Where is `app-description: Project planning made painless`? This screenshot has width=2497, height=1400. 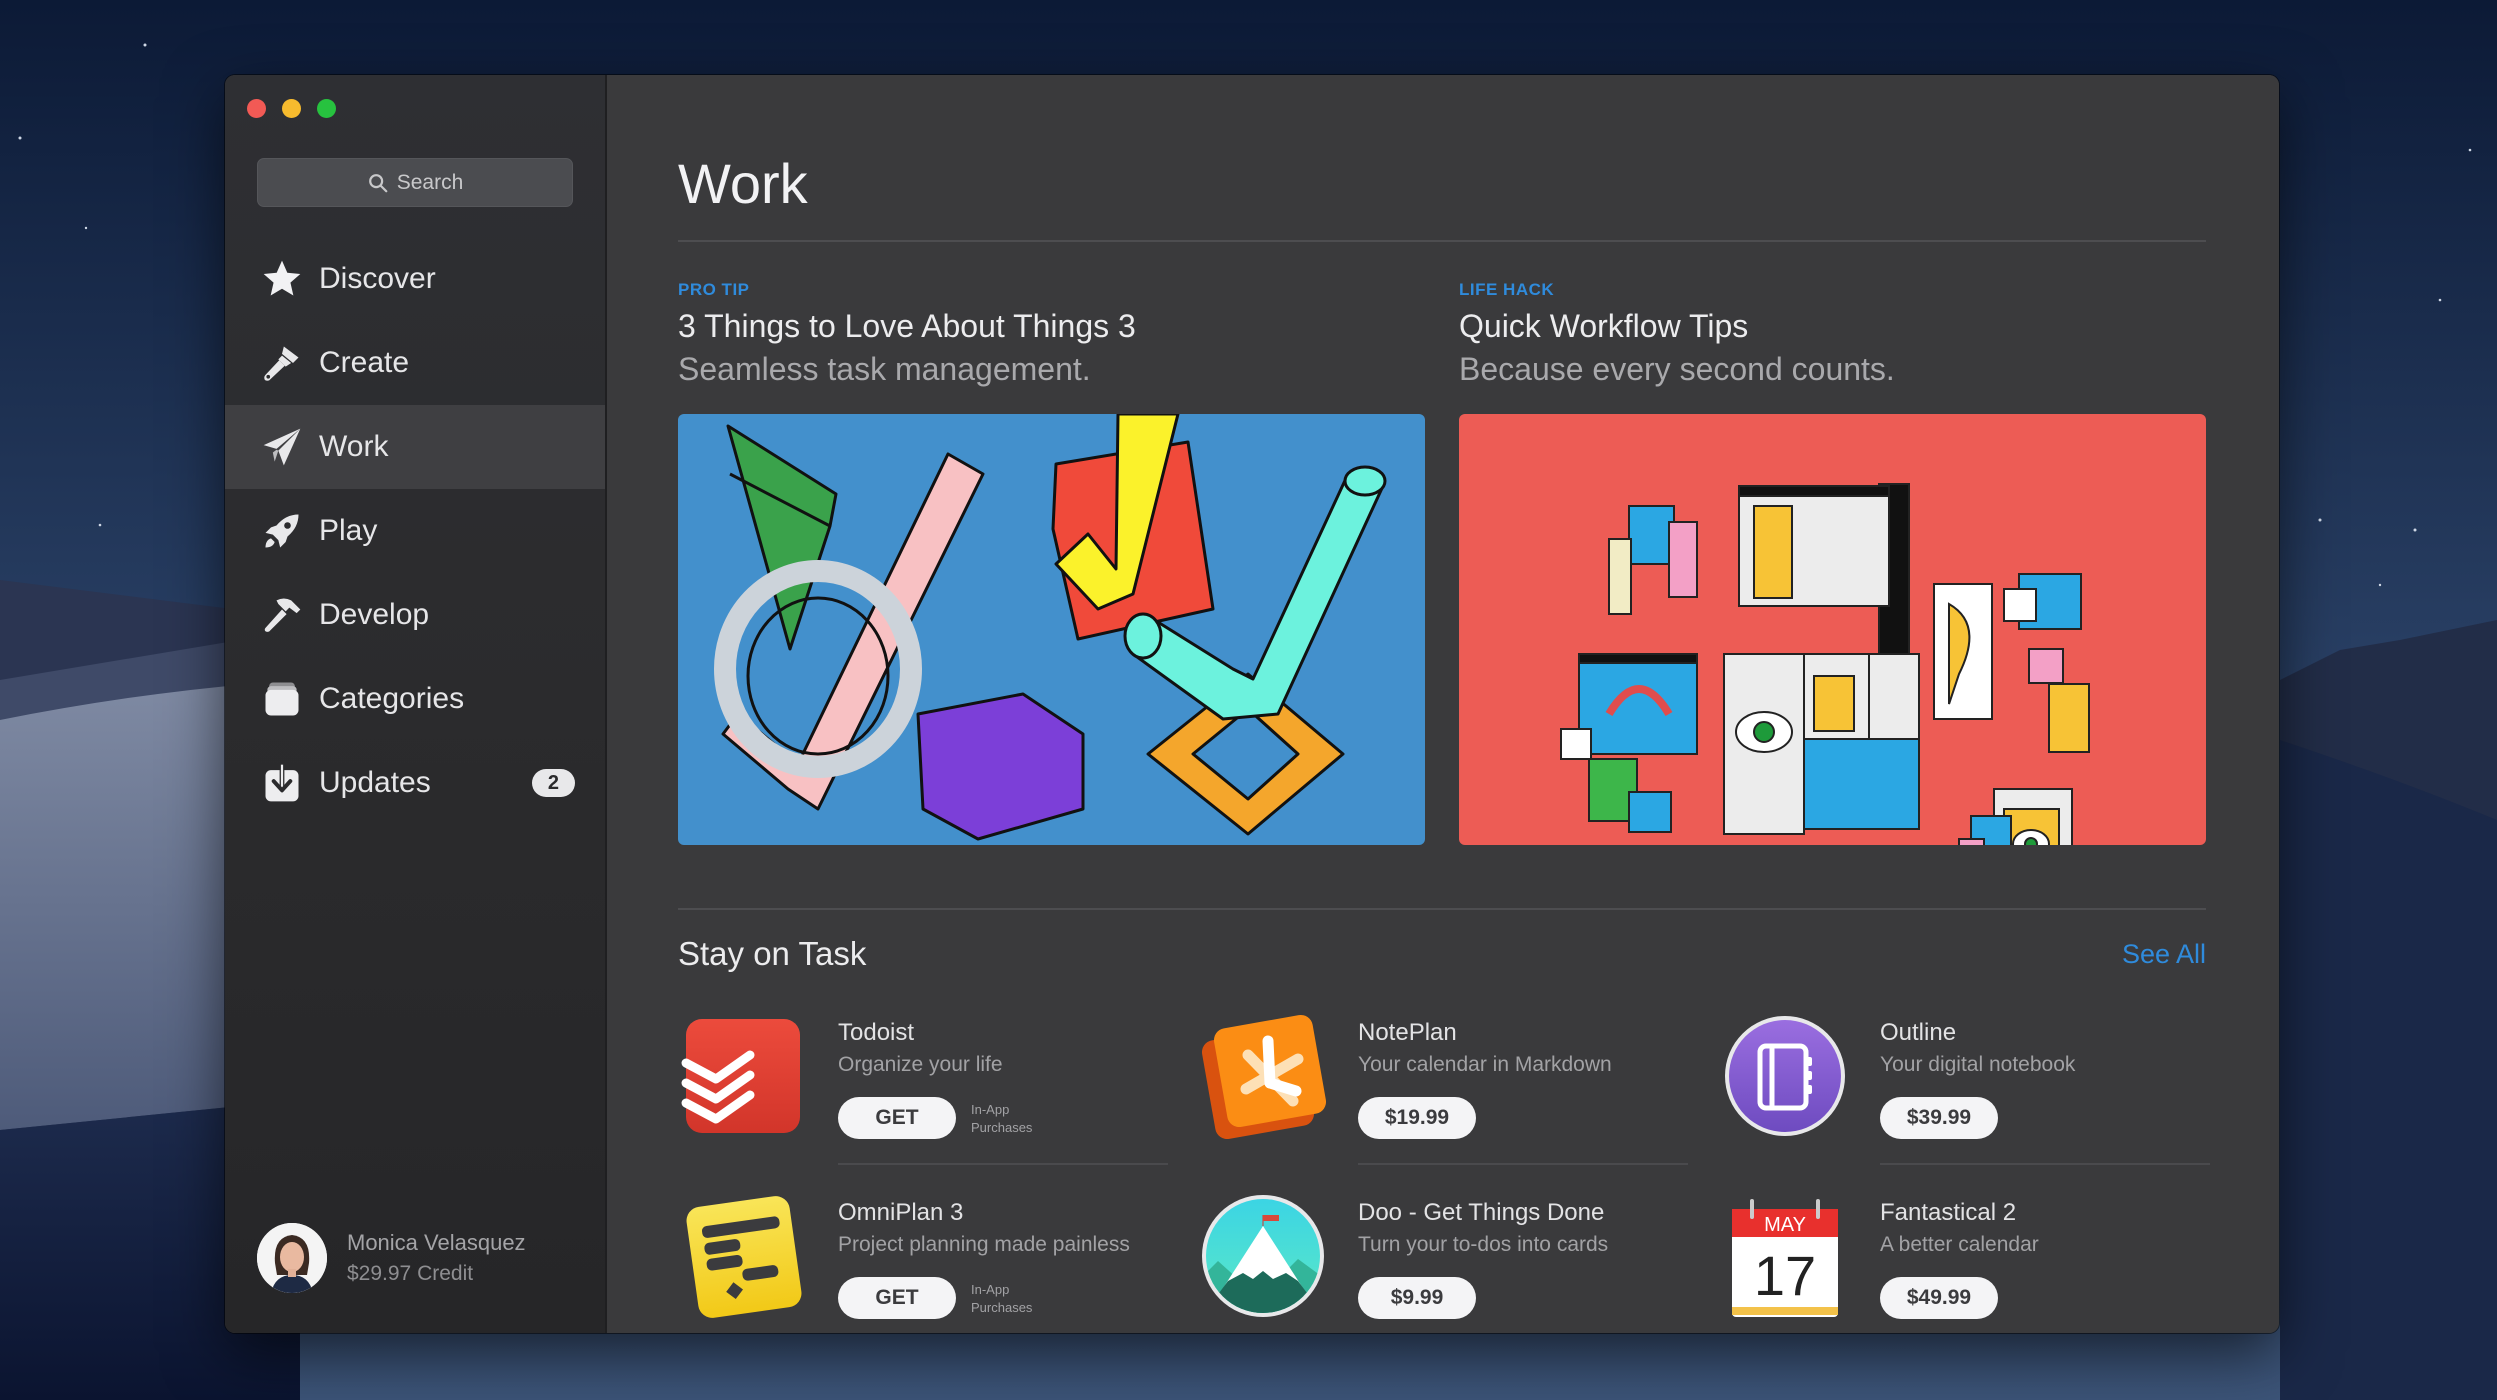 app-description: Project planning made painless is located at coordinates (984, 1244).